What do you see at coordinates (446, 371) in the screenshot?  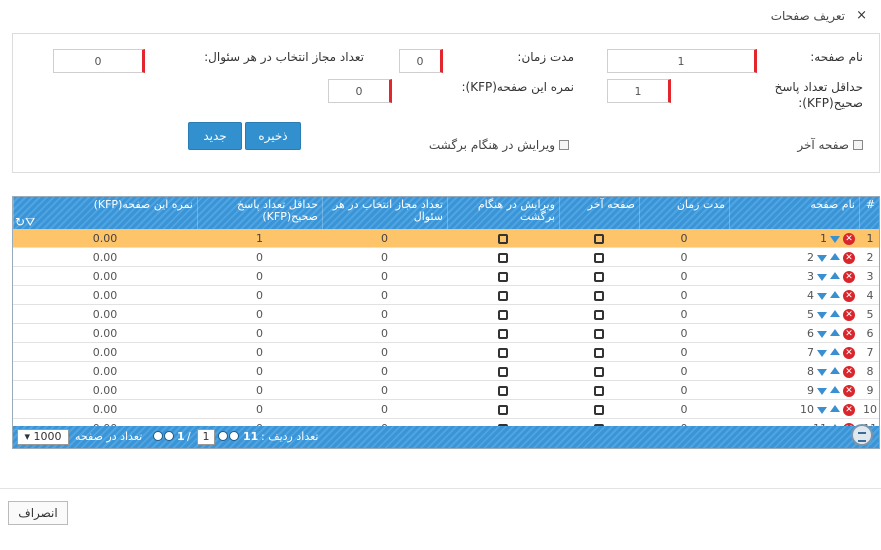 I see `table-row: 8 ✕ 8 0 0 0 0.00` at bounding box center [446, 371].